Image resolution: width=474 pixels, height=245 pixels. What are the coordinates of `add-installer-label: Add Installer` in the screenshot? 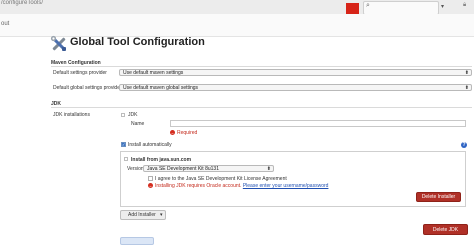 It's located at (142, 215).